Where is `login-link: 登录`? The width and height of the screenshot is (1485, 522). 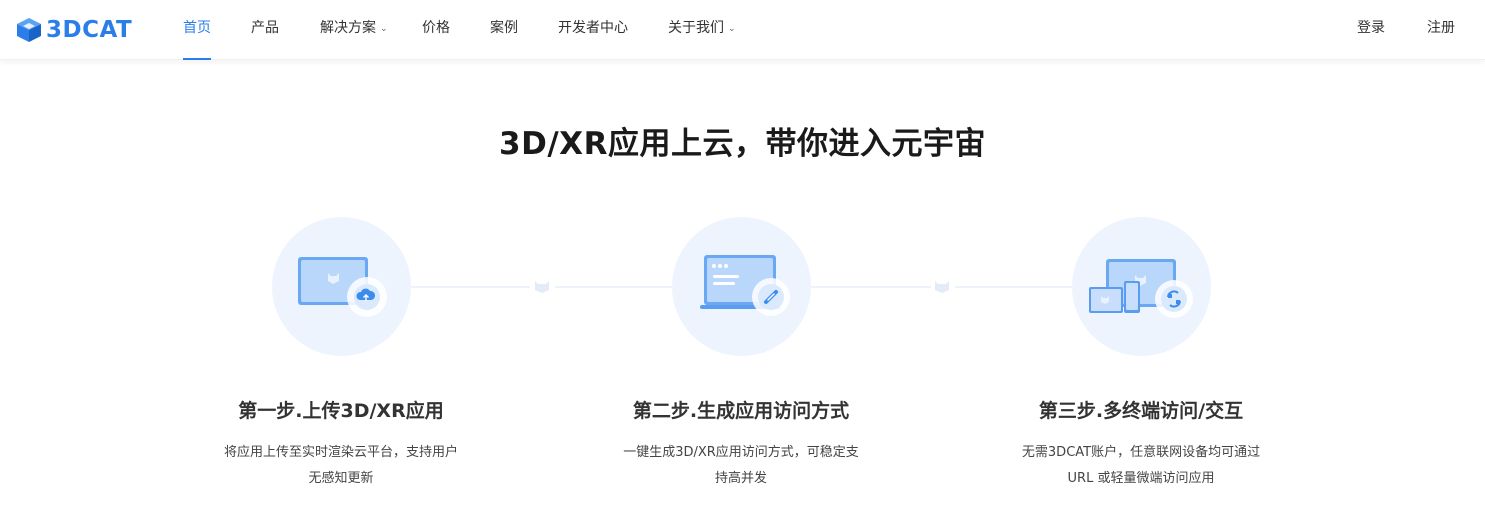
login-link: 登录 is located at coordinates (1371, 30).